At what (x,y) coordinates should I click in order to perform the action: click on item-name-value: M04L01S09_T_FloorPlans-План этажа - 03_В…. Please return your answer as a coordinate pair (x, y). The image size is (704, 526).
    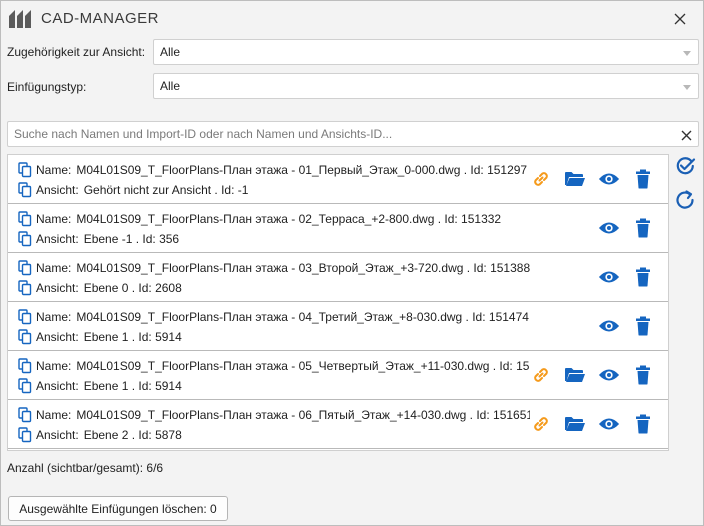
    Looking at the image, I should click on (303, 268).